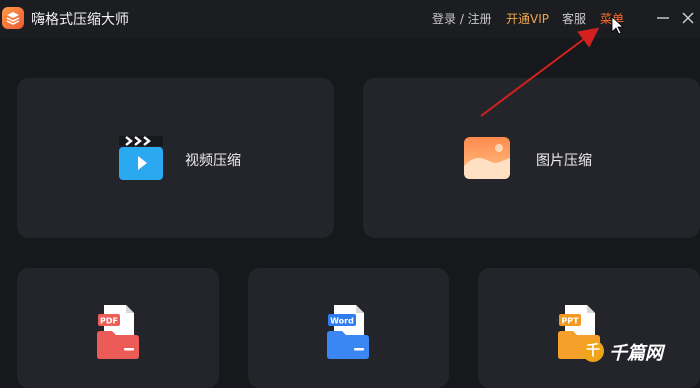 The width and height of the screenshot is (700, 388). What do you see at coordinates (612, 18) in the screenshot?
I see `menu-link: 菜单` at bounding box center [612, 18].